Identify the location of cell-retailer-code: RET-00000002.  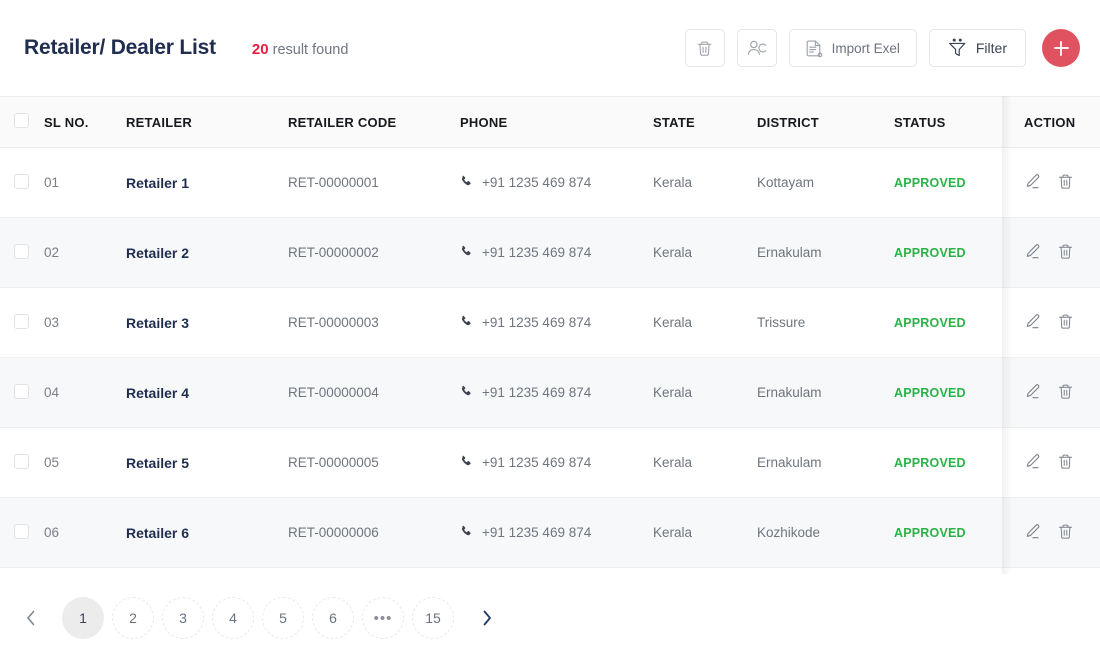
(366, 252).